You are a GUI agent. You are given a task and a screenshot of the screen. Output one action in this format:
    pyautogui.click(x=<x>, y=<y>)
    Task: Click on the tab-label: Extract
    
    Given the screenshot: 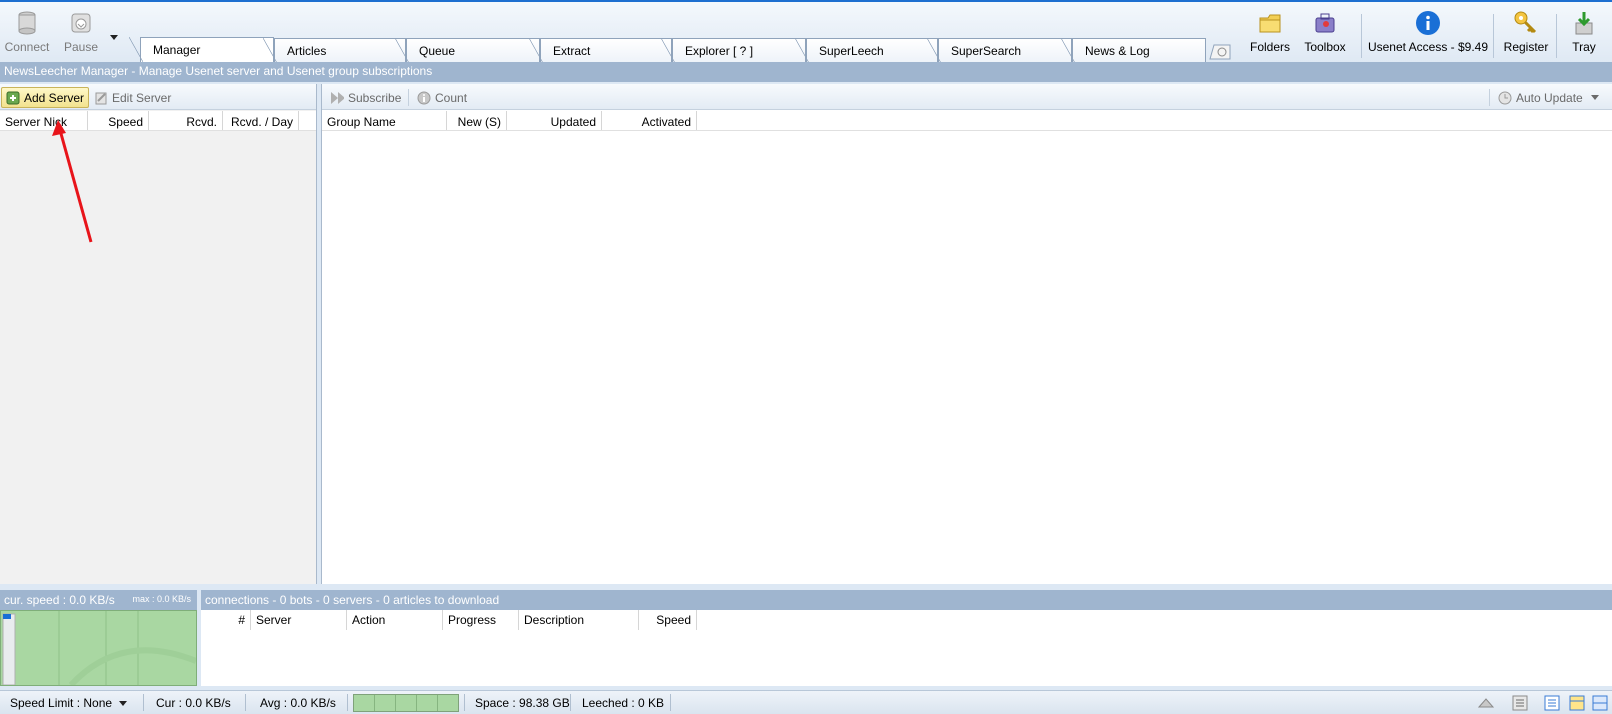 What is the action you would take?
    pyautogui.click(x=572, y=51)
    